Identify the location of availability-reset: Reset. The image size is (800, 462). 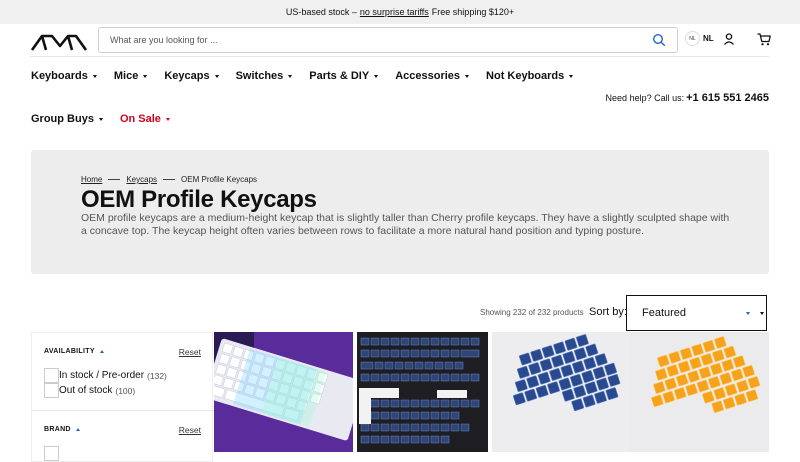
(190, 352).